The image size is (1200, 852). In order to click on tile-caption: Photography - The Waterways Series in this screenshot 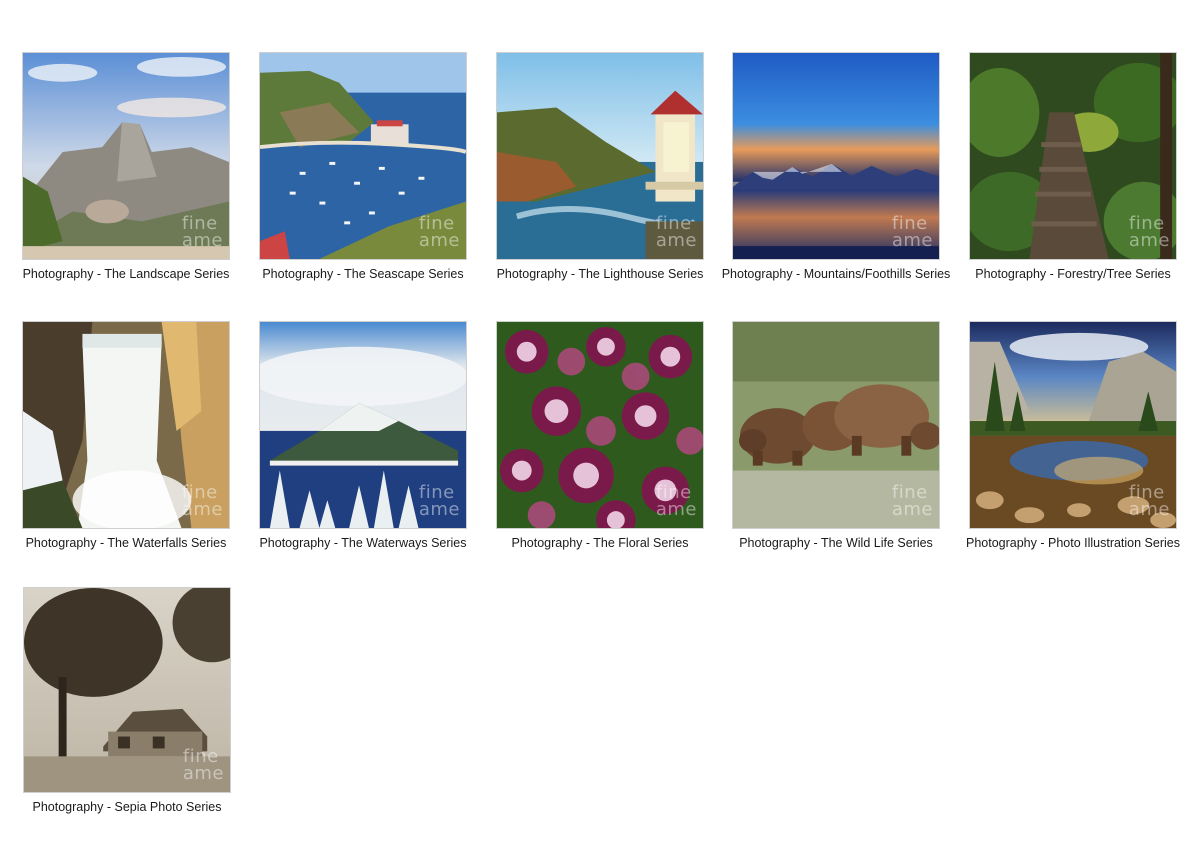, I will do `click(363, 543)`.